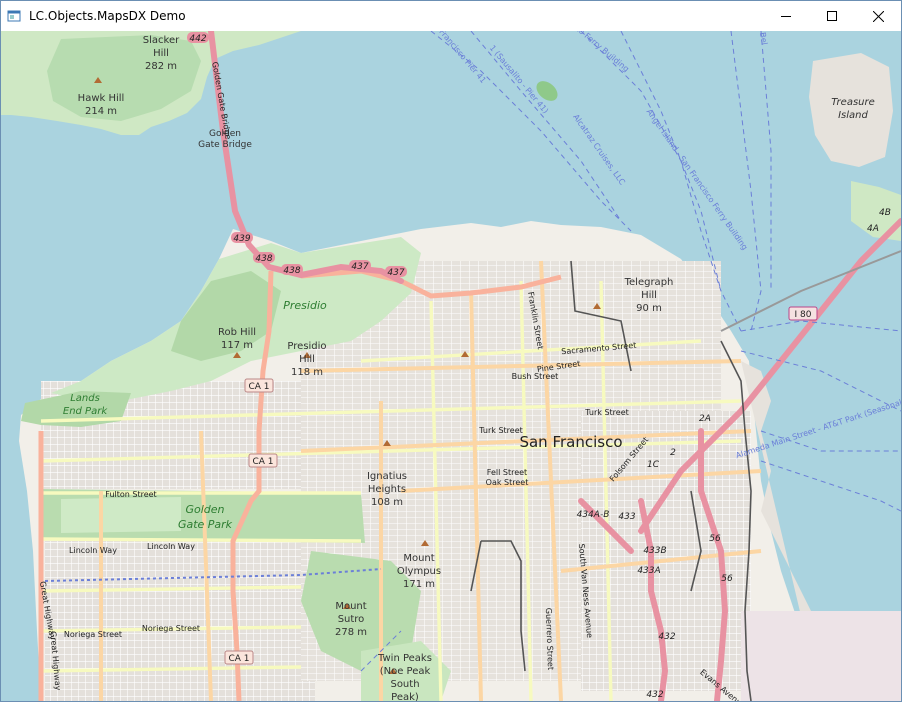 This screenshot has width=902, height=702. I want to click on minimize-icon, so click(786, 16).